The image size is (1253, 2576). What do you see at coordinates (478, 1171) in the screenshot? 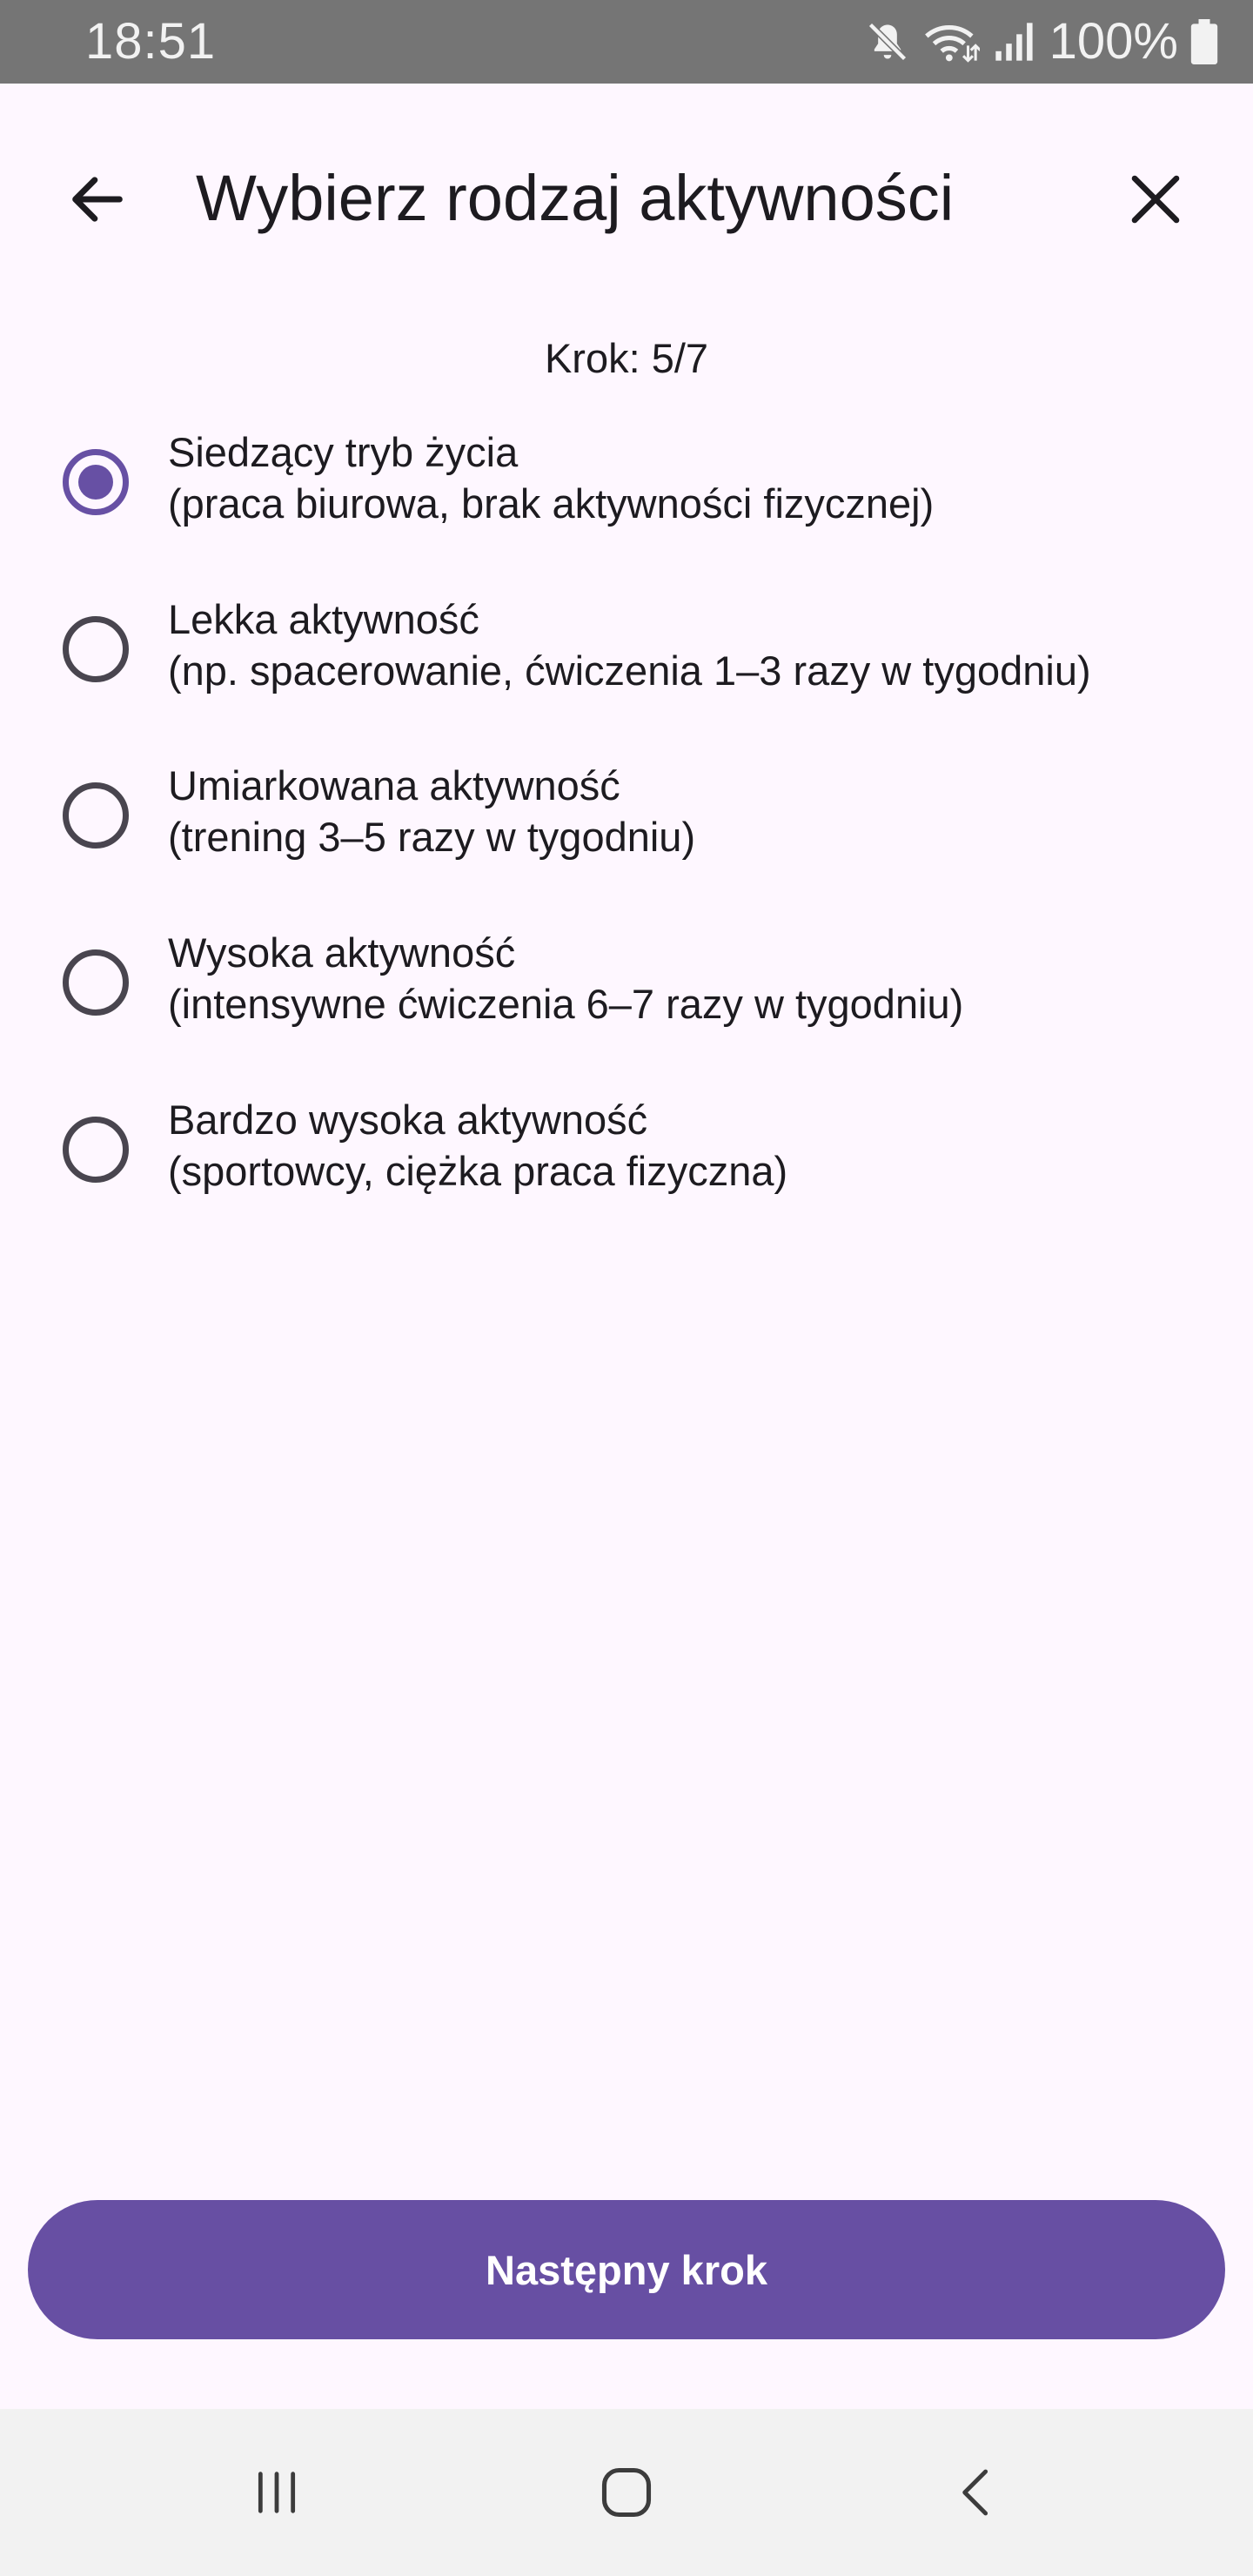
I see `option-description: (sportowcy, ciężka praca fizyczna)` at bounding box center [478, 1171].